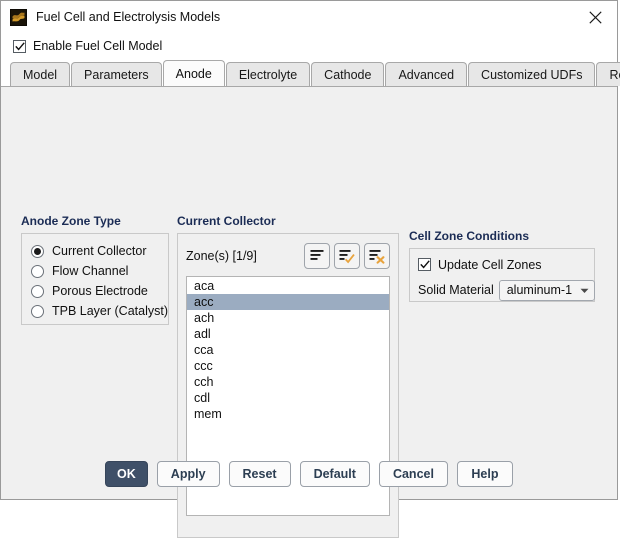 The image size is (620, 538). Describe the element at coordinates (259, 474) in the screenshot. I see `reset-button: Reset` at that location.